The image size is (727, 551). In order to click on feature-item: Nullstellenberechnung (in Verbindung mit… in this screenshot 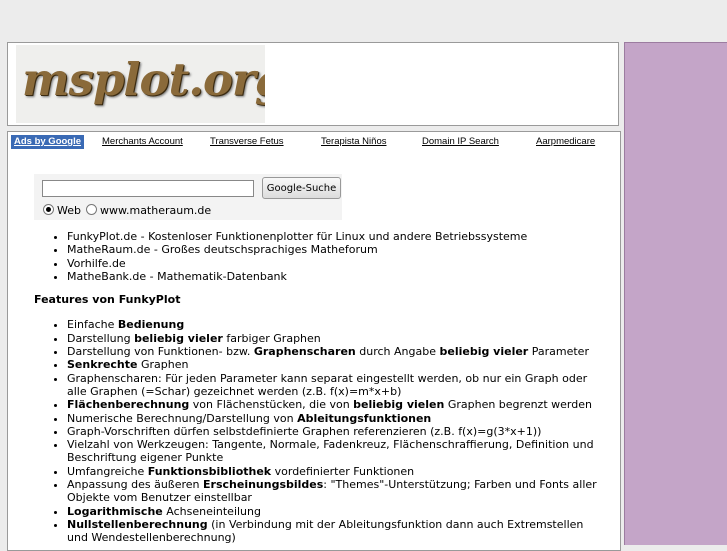, I will do `click(335, 531)`.